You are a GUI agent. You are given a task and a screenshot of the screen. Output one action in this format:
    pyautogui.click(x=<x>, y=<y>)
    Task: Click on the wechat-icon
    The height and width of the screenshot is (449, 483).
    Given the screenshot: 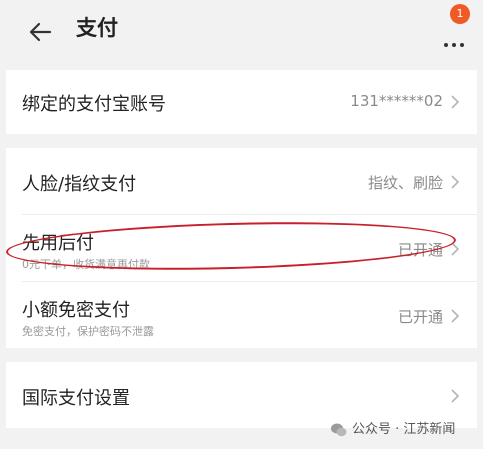 What is the action you would take?
    pyautogui.click(x=339, y=430)
    